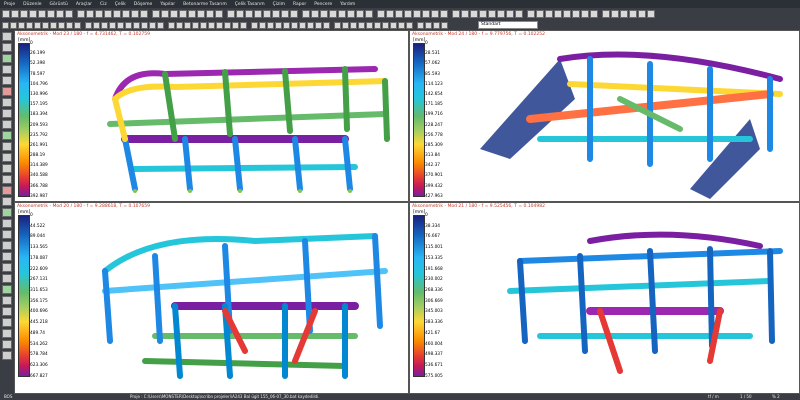  What do you see at coordinates (32, 4) in the screenshot?
I see `menu-duzenle: Düzenle` at bounding box center [32, 4].